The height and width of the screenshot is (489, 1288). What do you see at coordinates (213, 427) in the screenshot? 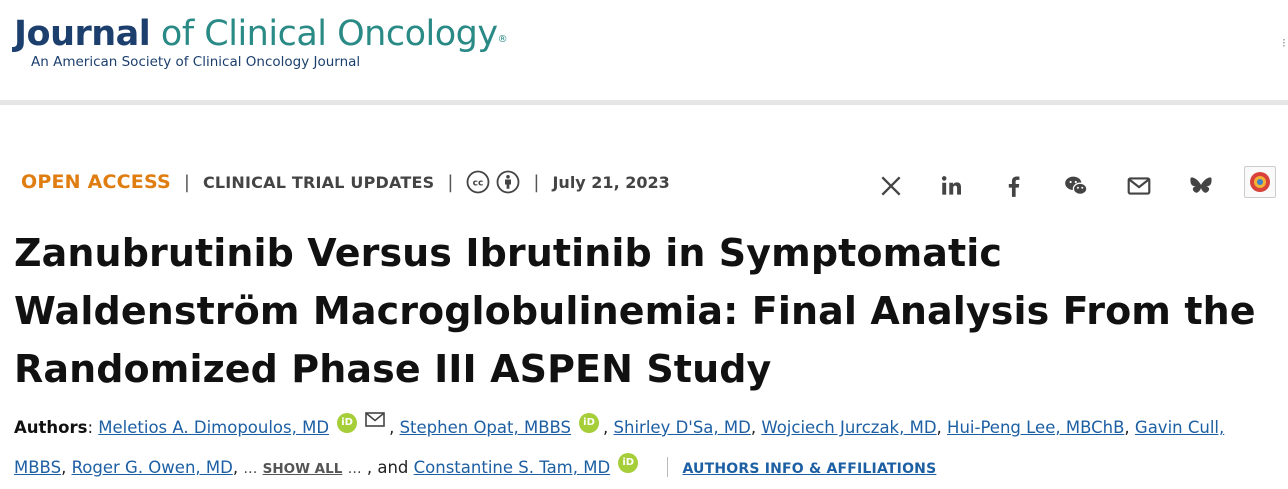
I see `author-link: Meletios A. Dimopoulos, MD` at bounding box center [213, 427].